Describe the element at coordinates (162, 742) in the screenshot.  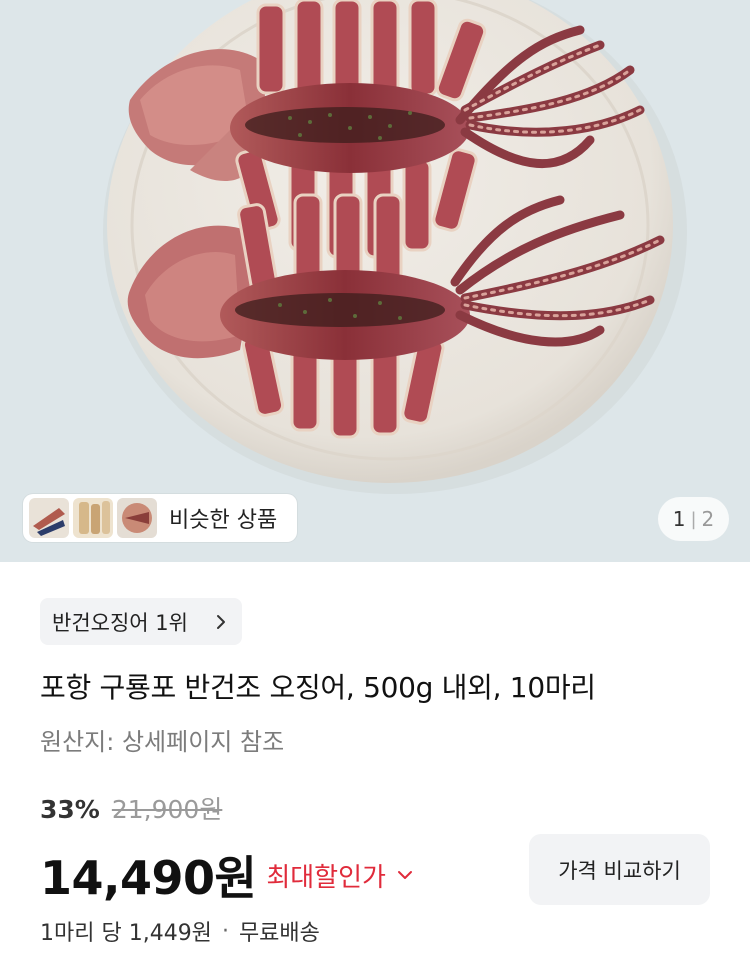
I see `product-origin: 원산지: 상세페이지 참조` at that location.